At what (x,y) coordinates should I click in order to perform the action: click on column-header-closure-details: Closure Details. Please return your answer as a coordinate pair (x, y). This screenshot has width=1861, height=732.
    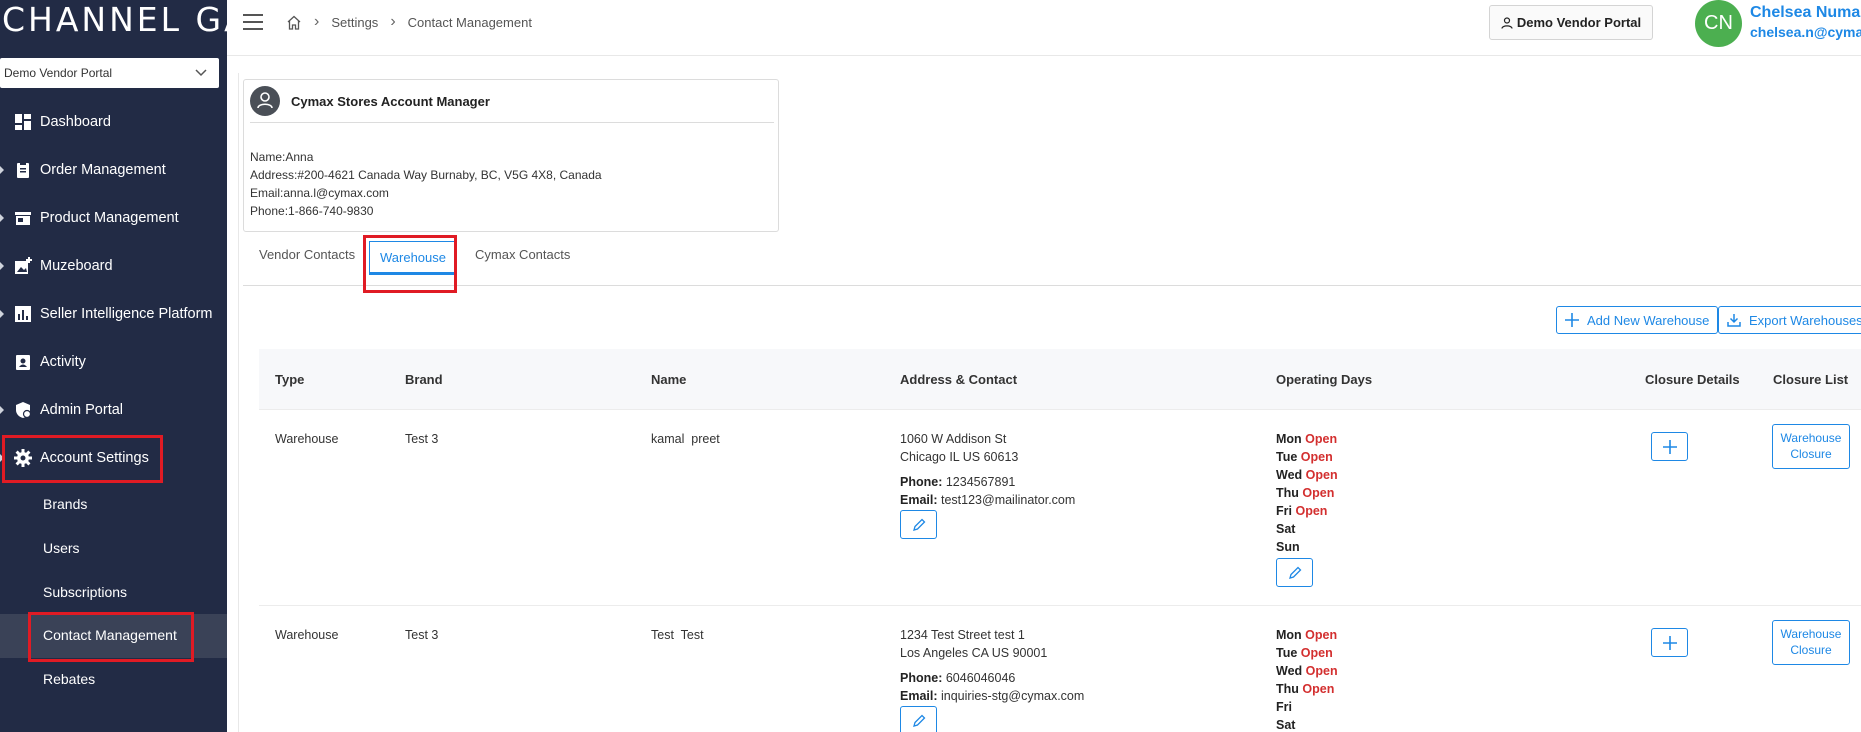
    Looking at the image, I should click on (1692, 379).